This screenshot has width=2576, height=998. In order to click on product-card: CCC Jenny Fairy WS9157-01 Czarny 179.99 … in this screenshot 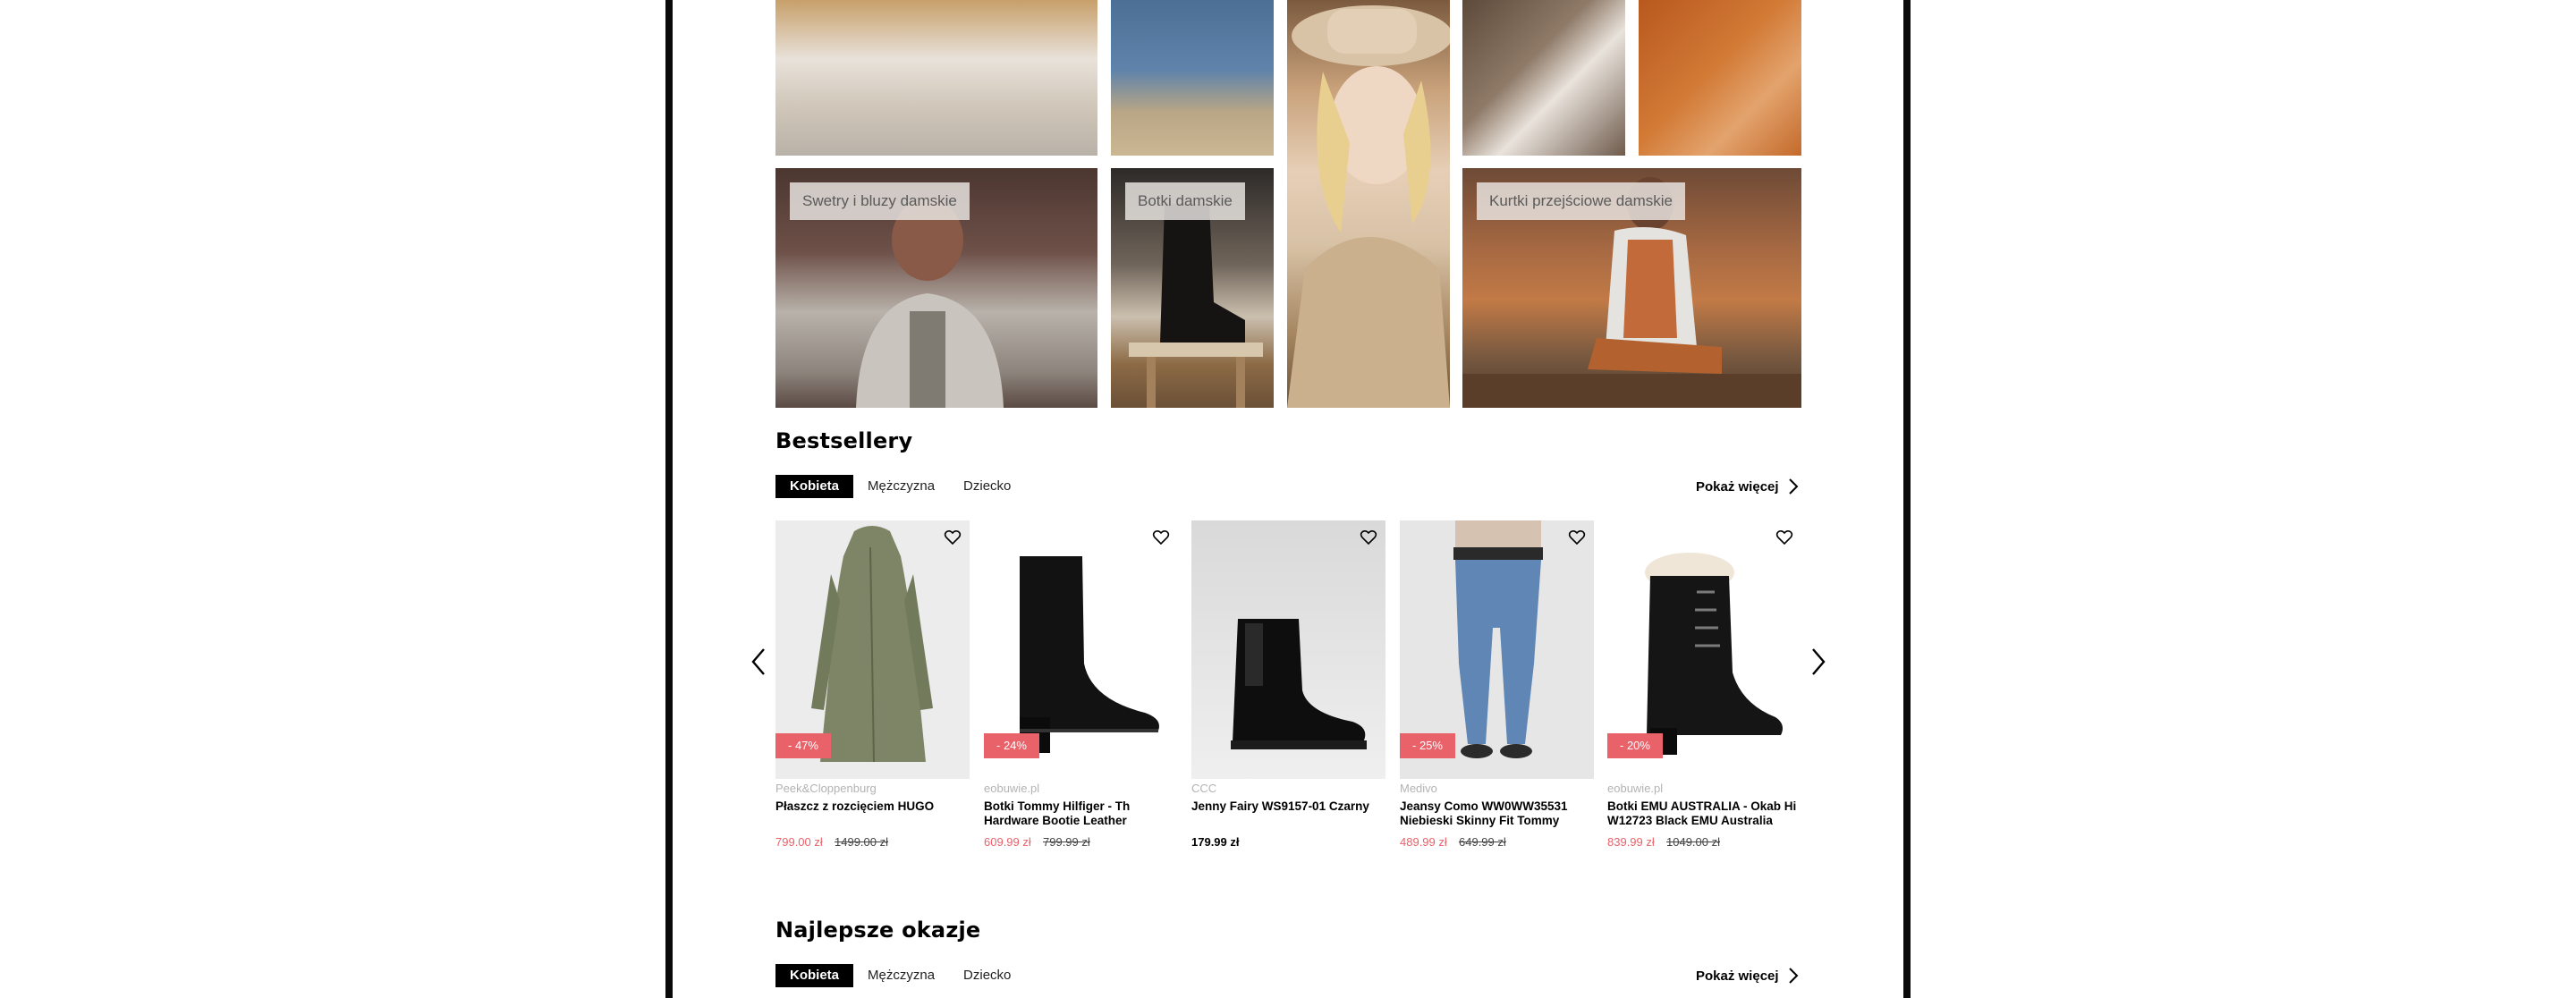, I will do `click(1288, 685)`.